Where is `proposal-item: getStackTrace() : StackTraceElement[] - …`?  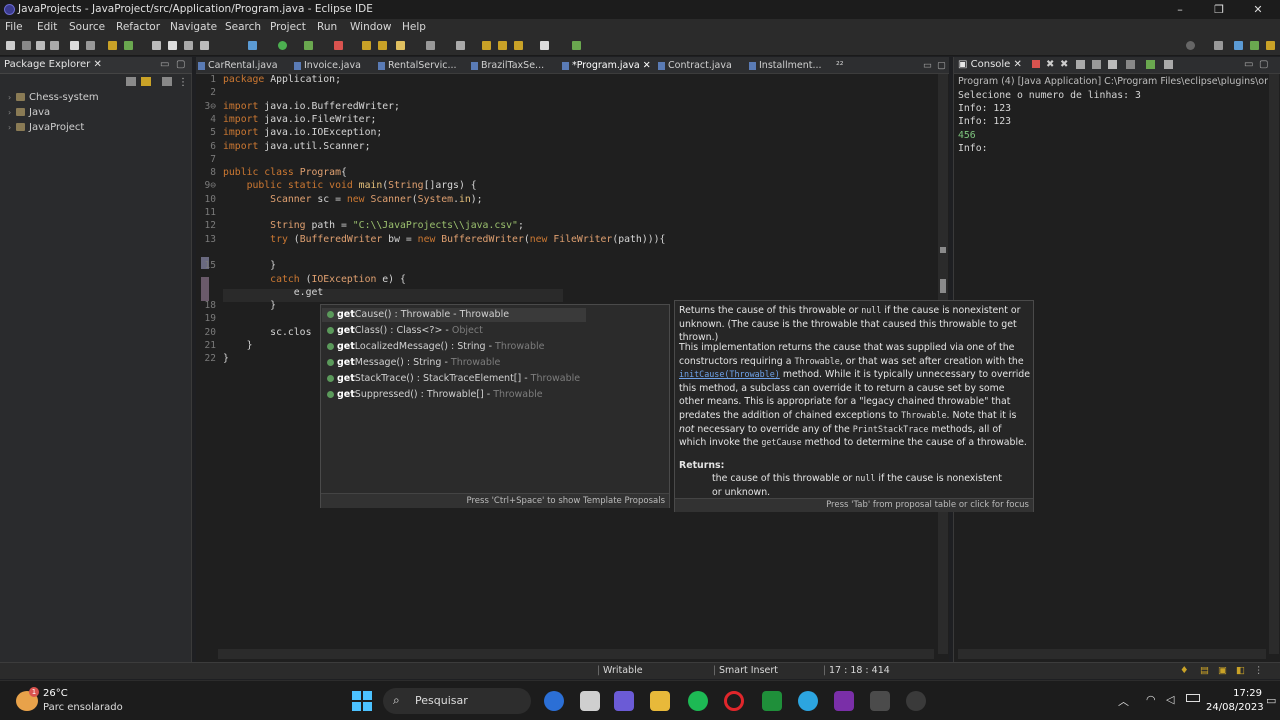
proposal-item: getStackTrace() : StackTraceElement[] - … is located at coordinates (453, 378).